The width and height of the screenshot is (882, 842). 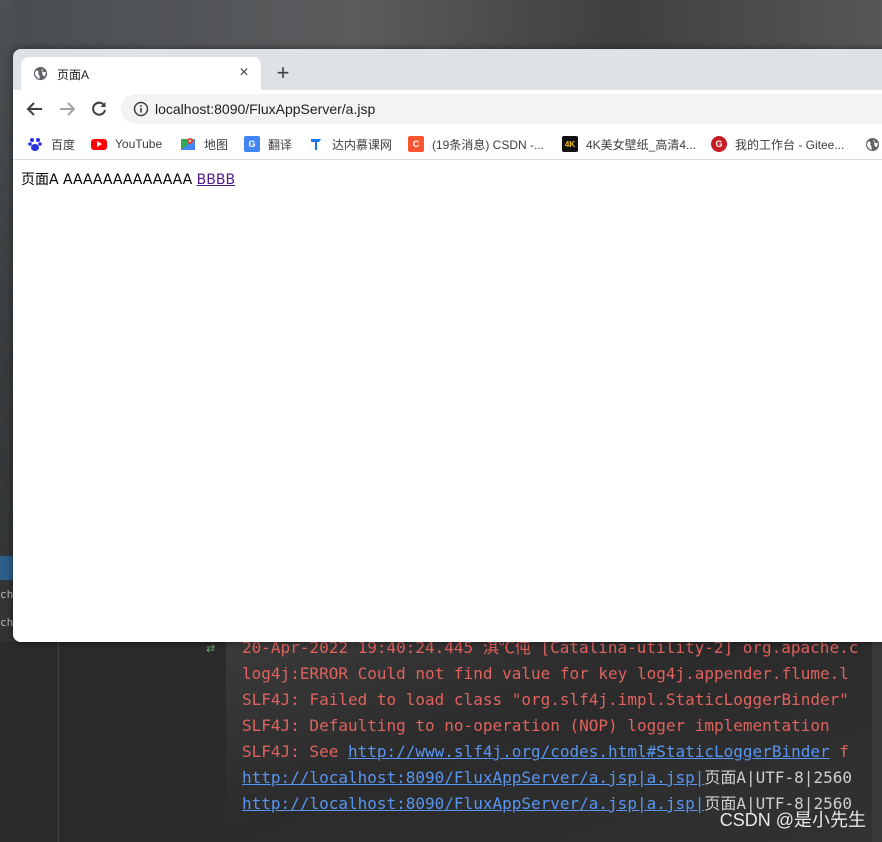 What do you see at coordinates (139, 144) in the screenshot?
I see `bookmark-label: YouTube` at bounding box center [139, 144].